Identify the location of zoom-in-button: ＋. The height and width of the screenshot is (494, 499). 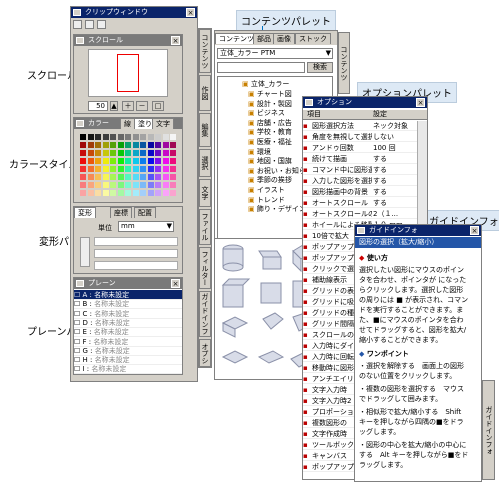
(128, 106).